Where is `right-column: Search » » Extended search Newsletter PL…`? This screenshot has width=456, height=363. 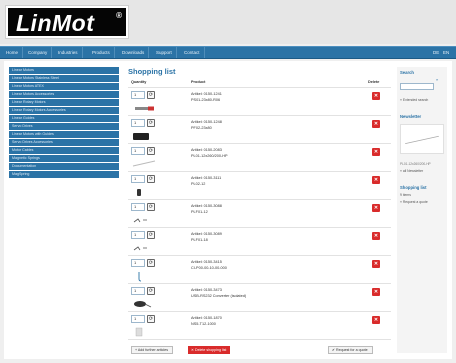
right-column: Search » » Extended search Newsletter PL… is located at coordinates (422, 210).